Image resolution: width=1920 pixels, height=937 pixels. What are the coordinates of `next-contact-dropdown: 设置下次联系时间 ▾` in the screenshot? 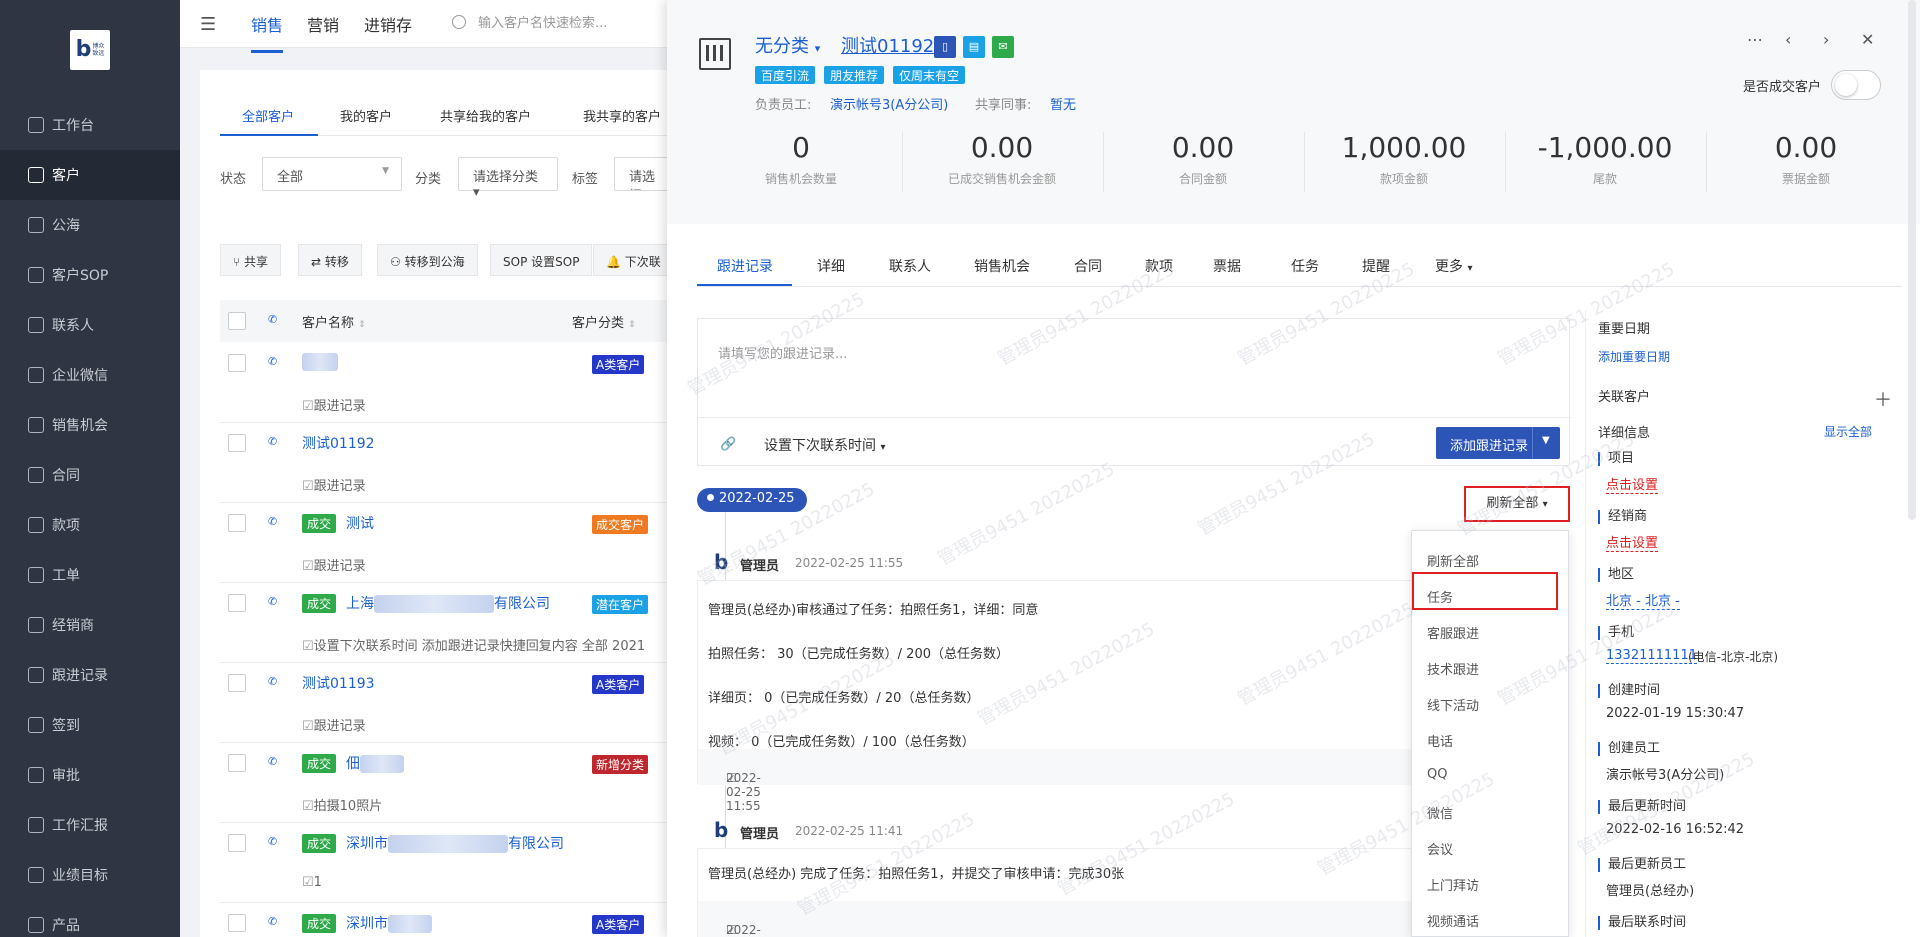 It's located at (824, 445).